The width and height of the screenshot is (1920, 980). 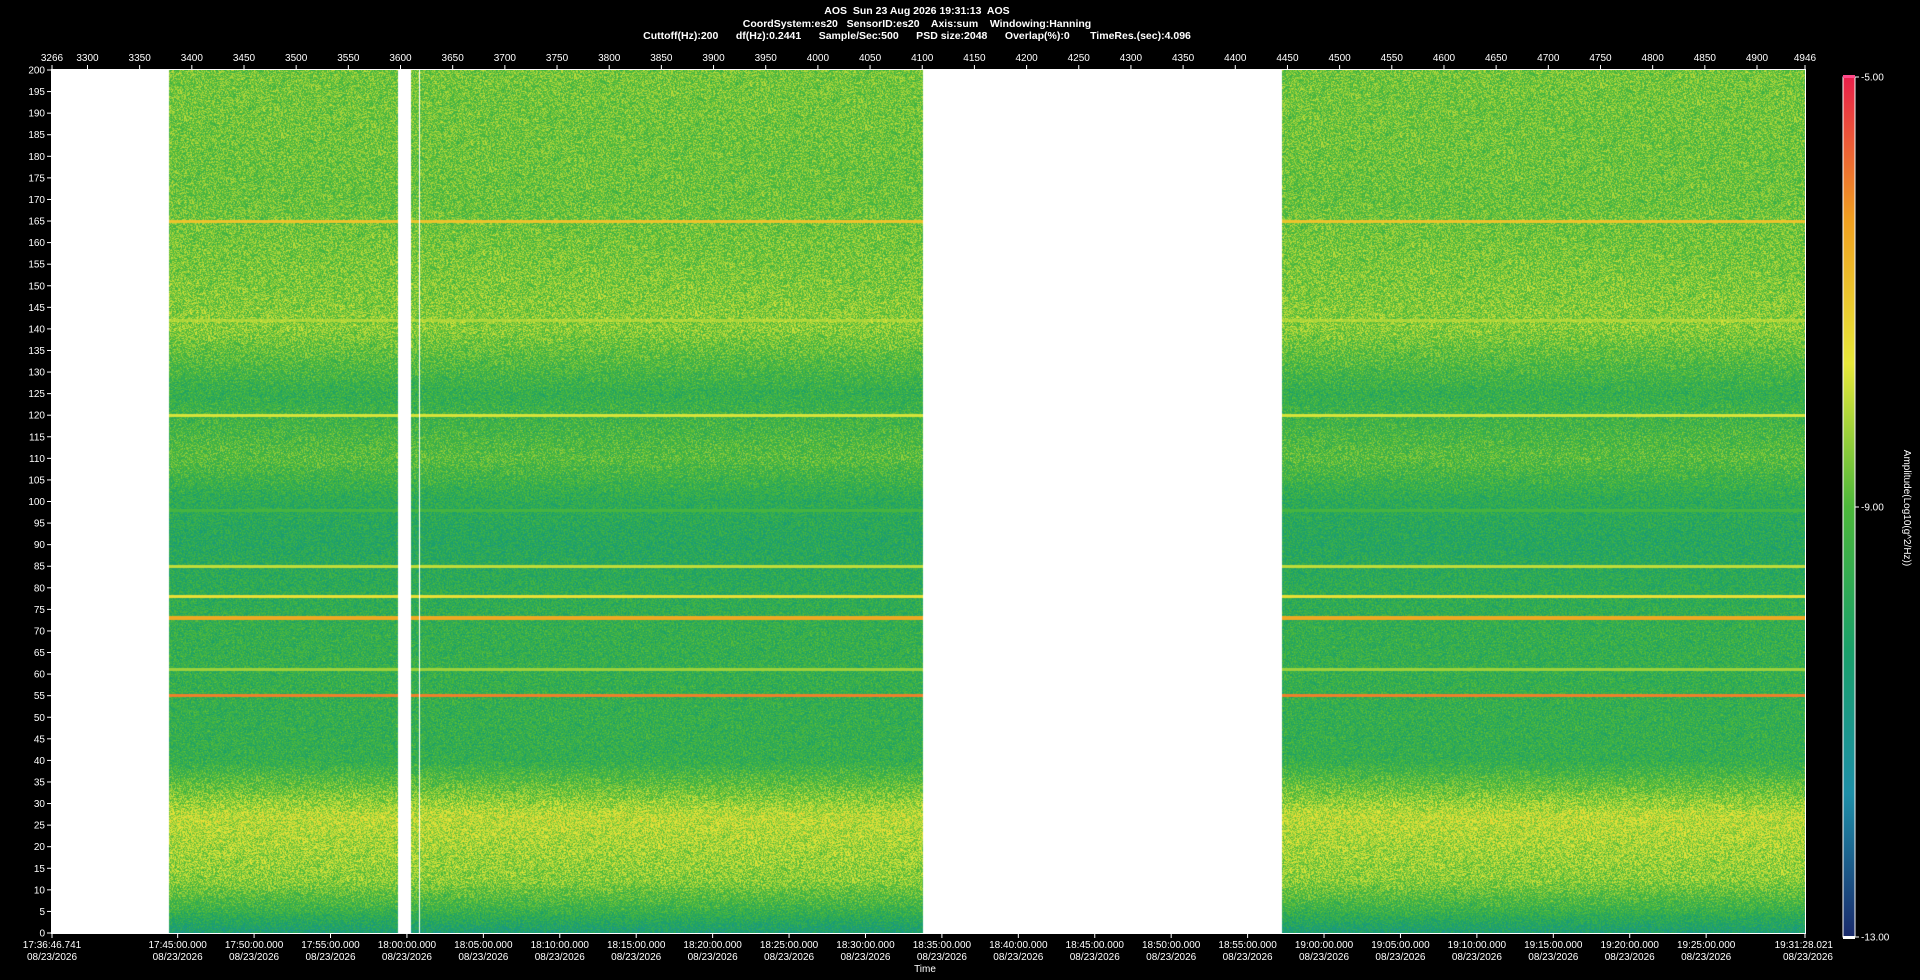 What do you see at coordinates (36, 394) in the screenshot?
I see `y-tick-label: 125` at bounding box center [36, 394].